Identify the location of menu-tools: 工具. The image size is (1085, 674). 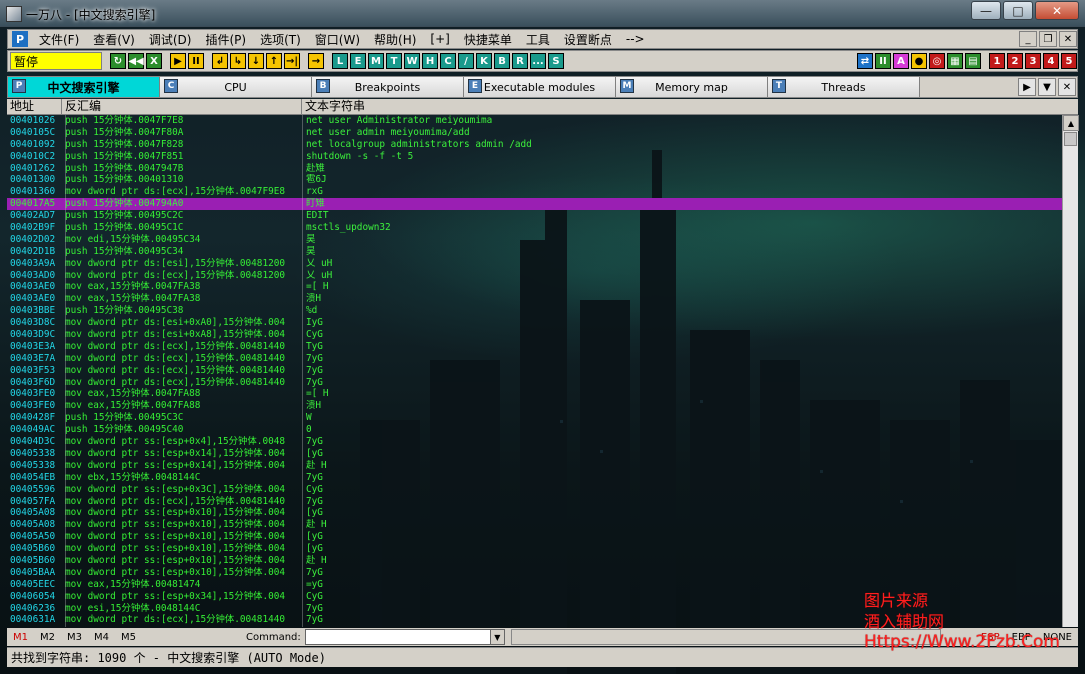
(538, 39).